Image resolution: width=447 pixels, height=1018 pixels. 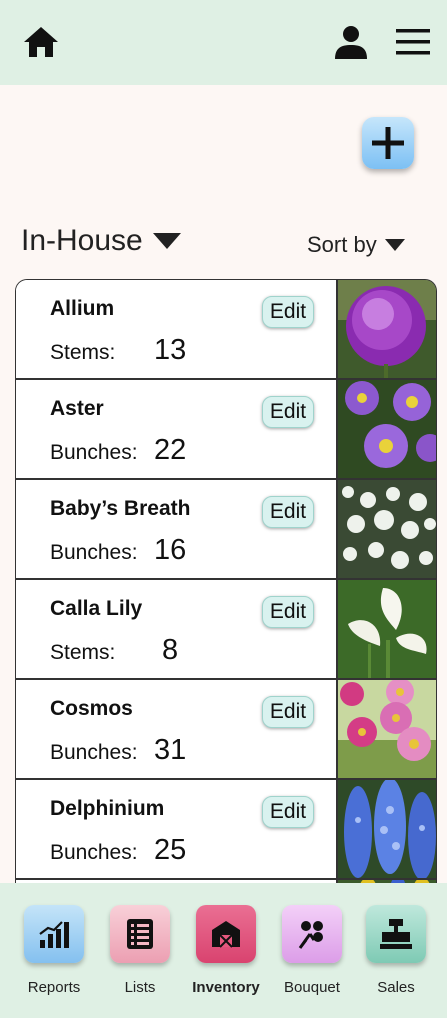 I want to click on flower-name: Calla Lily, so click(x=96, y=608).